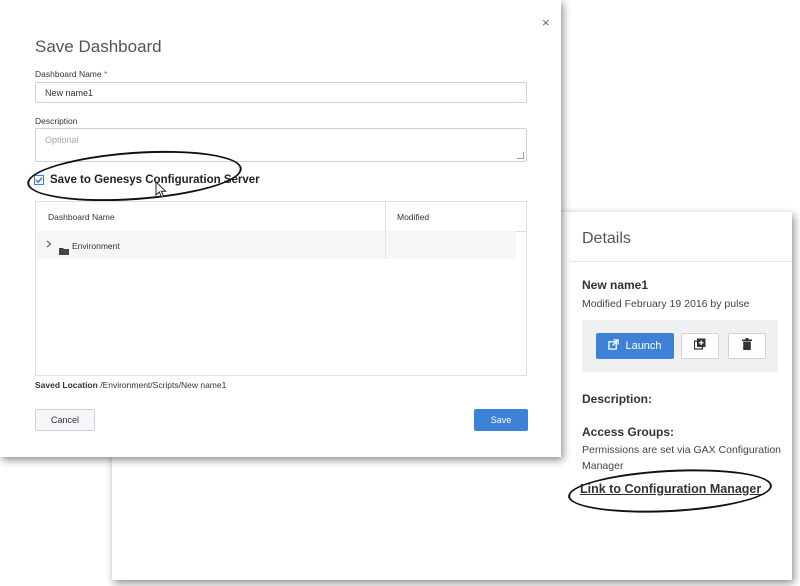 The height and width of the screenshot is (586, 800). What do you see at coordinates (281, 92) in the screenshot?
I see `dashboard-name-input: New name1` at bounding box center [281, 92].